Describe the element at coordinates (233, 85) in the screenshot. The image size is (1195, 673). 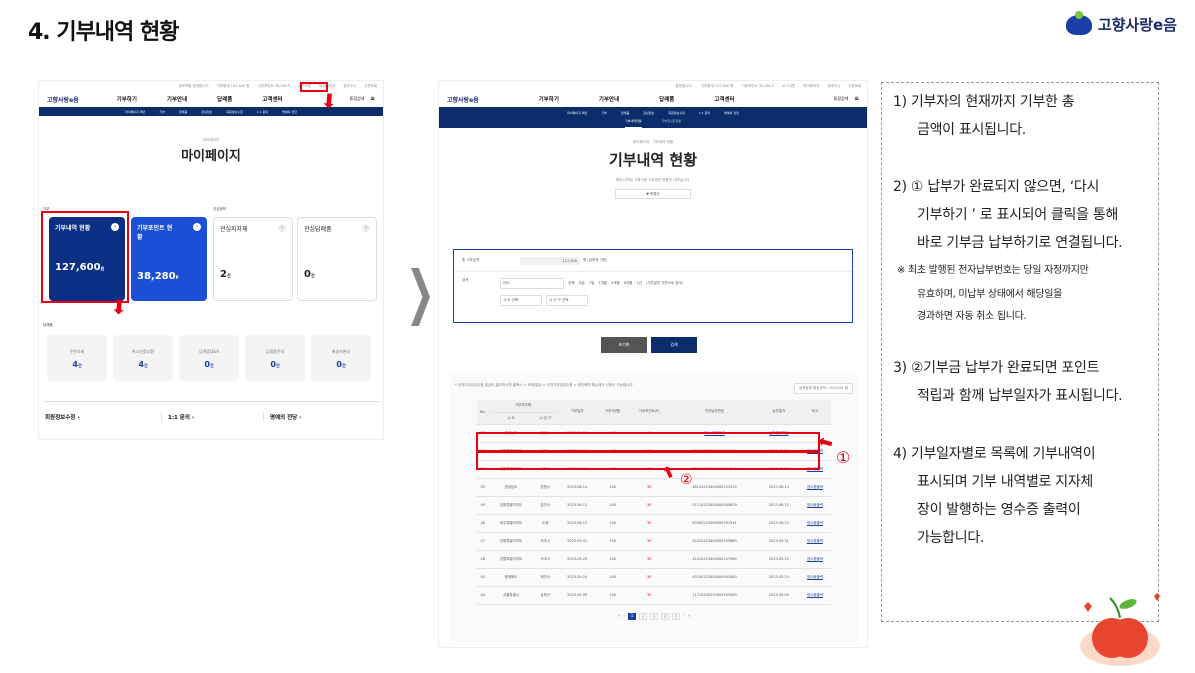
I see `util-total: 기부합계 127,600 원` at that location.